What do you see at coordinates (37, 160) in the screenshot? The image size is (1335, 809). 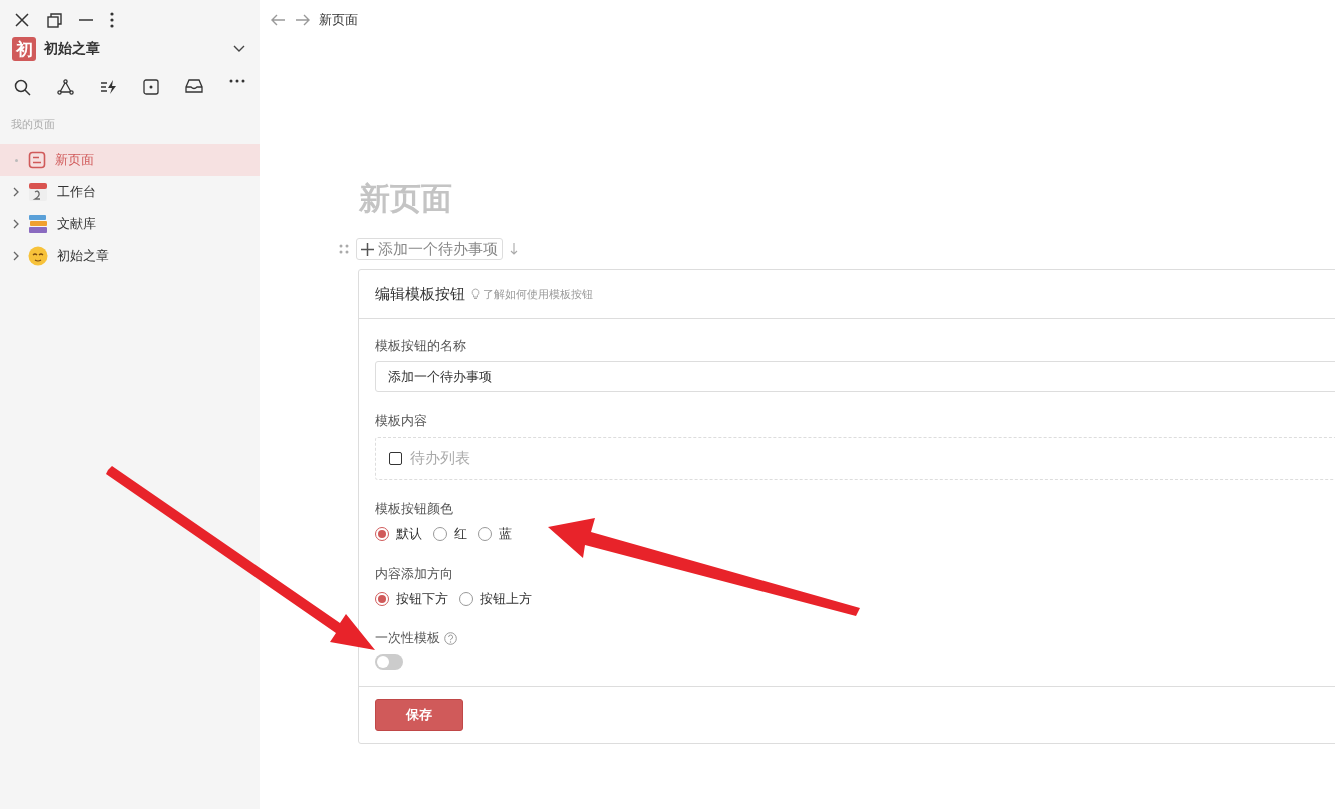 I see `page-icon` at bounding box center [37, 160].